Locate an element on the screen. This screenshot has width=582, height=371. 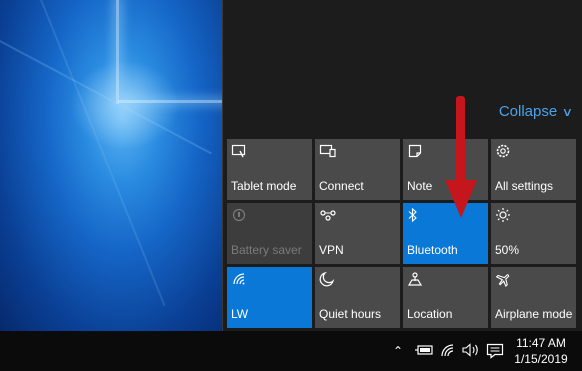
wallpaper-glow is located at coordinates (125, 105).